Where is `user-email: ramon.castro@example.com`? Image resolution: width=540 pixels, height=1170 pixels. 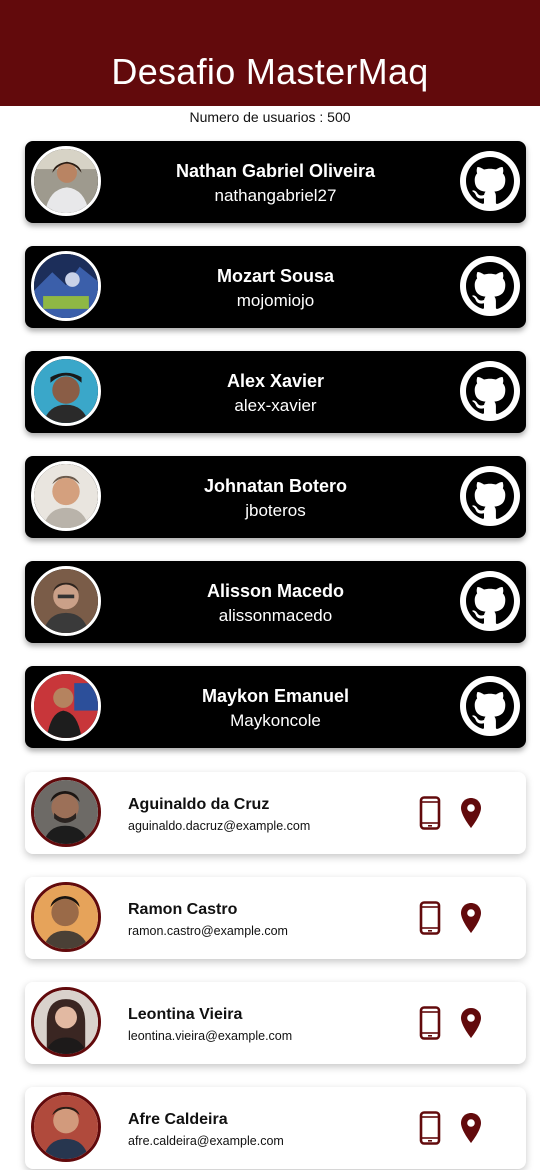
user-email: ramon.castro@example.com is located at coordinates (208, 931).